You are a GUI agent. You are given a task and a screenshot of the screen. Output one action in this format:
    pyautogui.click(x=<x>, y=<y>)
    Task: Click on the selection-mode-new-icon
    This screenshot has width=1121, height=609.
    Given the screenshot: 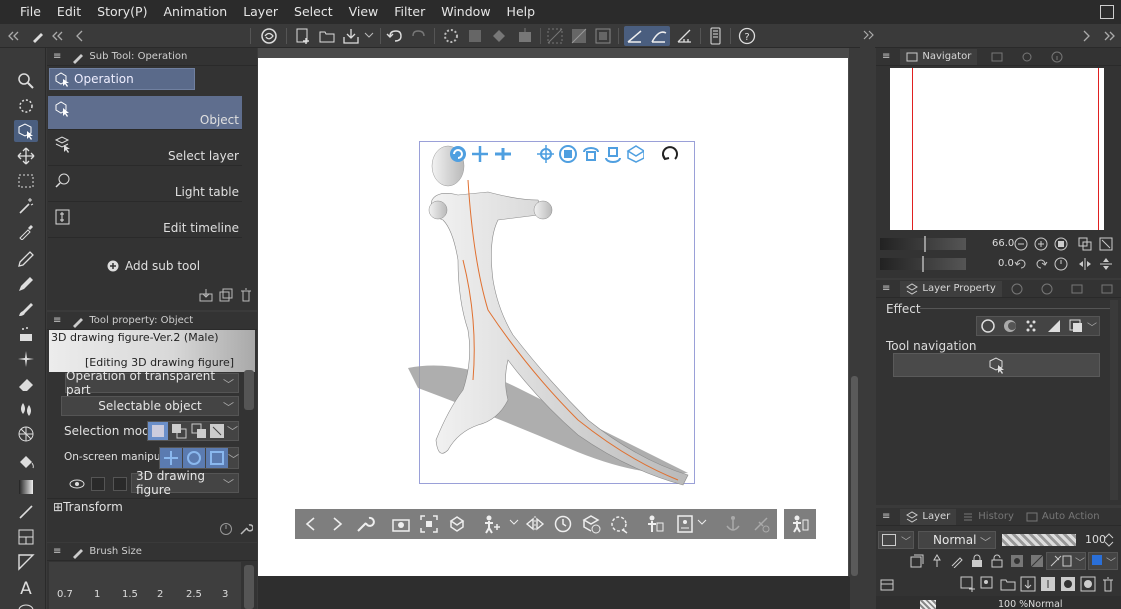 What is the action you would take?
    pyautogui.click(x=158, y=431)
    